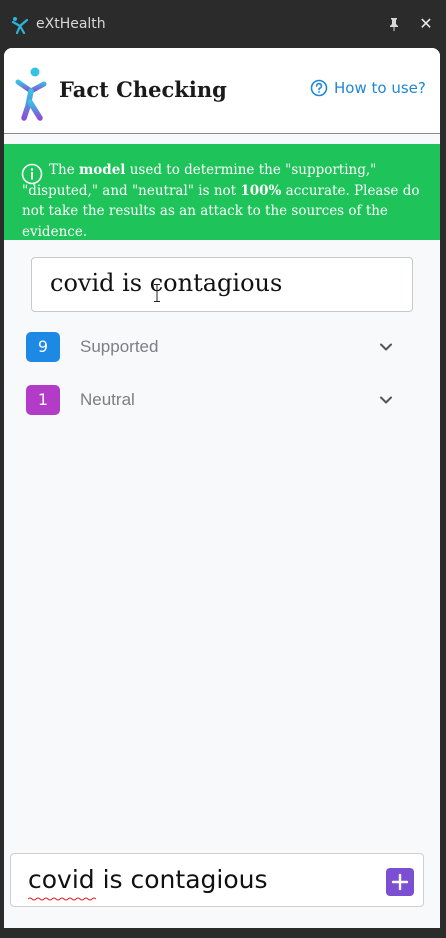 The width and height of the screenshot is (446, 938). What do you see at coordinates (119, 346) in the screenshot?
I see `supported-label: Supported` at bounding box center [119, 346].